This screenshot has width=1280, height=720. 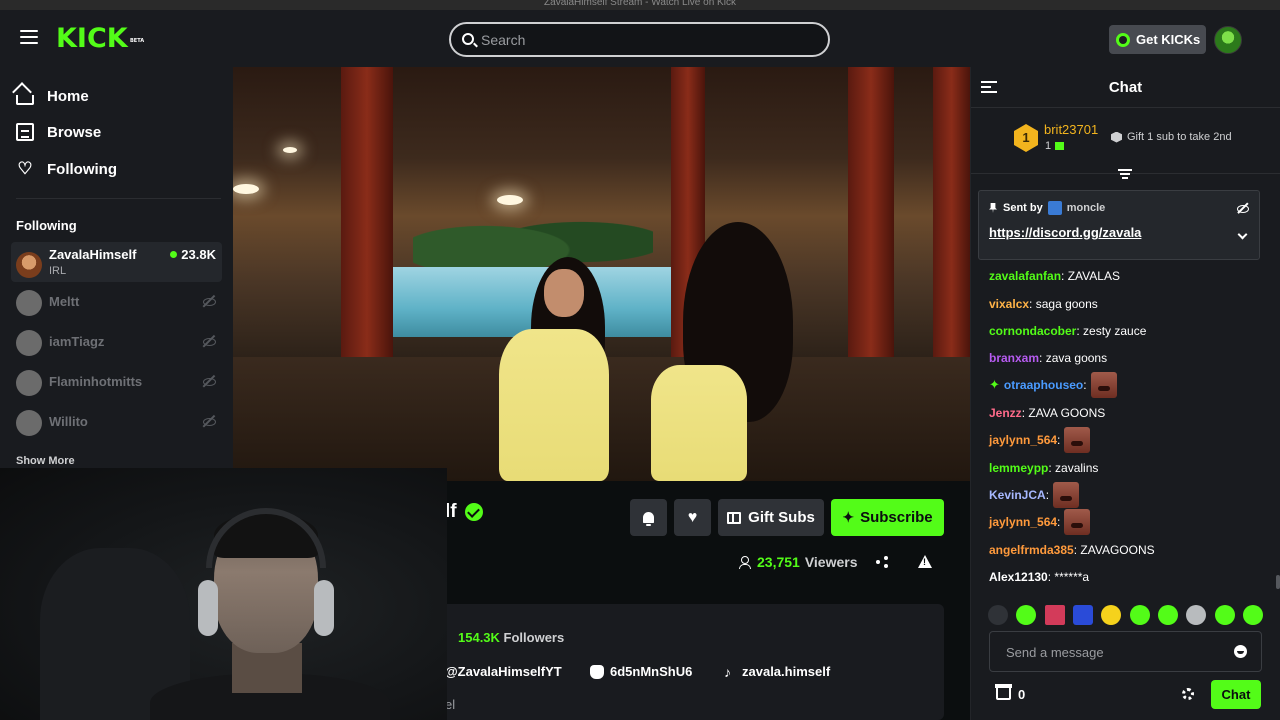 What do you see at coordinates (882, 562) in the screenshot?
I see `share-icon` at bounding box center [882, 562].